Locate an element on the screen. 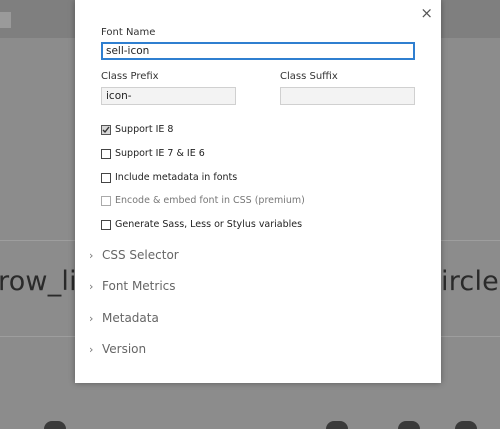 Image resolution: width=500 pixels, height=429 pixels. class-prefix-label: Class Prefix is located at coordinates (130, 76).